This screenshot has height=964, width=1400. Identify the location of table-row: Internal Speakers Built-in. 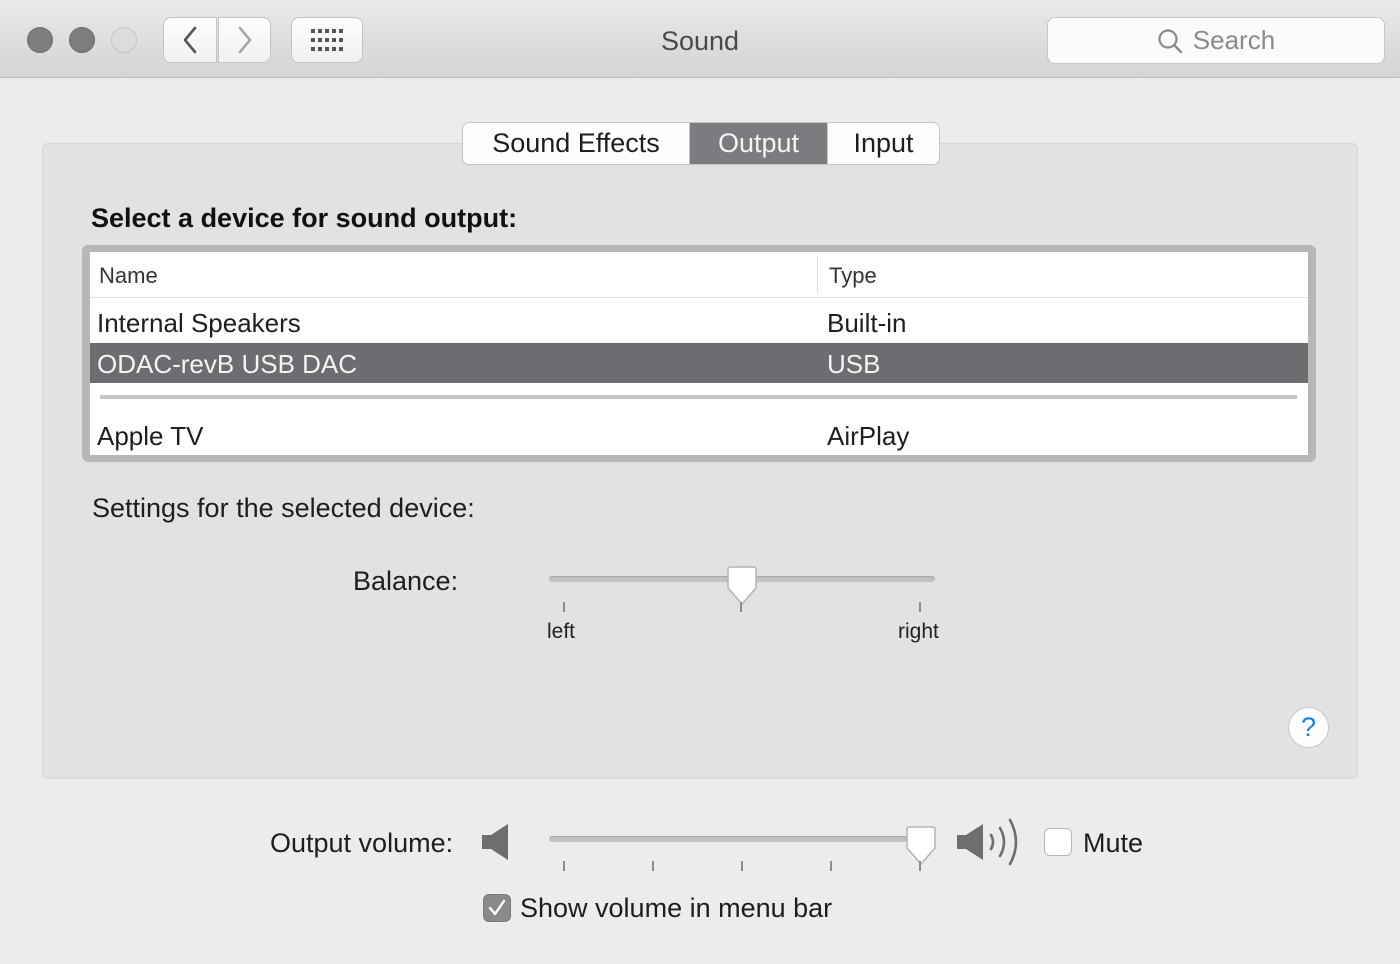
(699, 322).